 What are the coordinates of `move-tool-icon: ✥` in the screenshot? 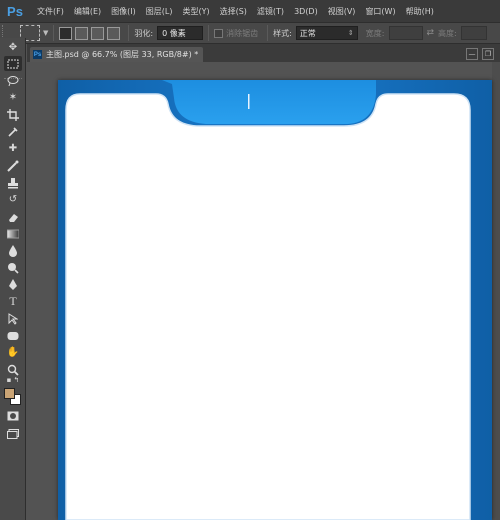 It's located at (13, 47).